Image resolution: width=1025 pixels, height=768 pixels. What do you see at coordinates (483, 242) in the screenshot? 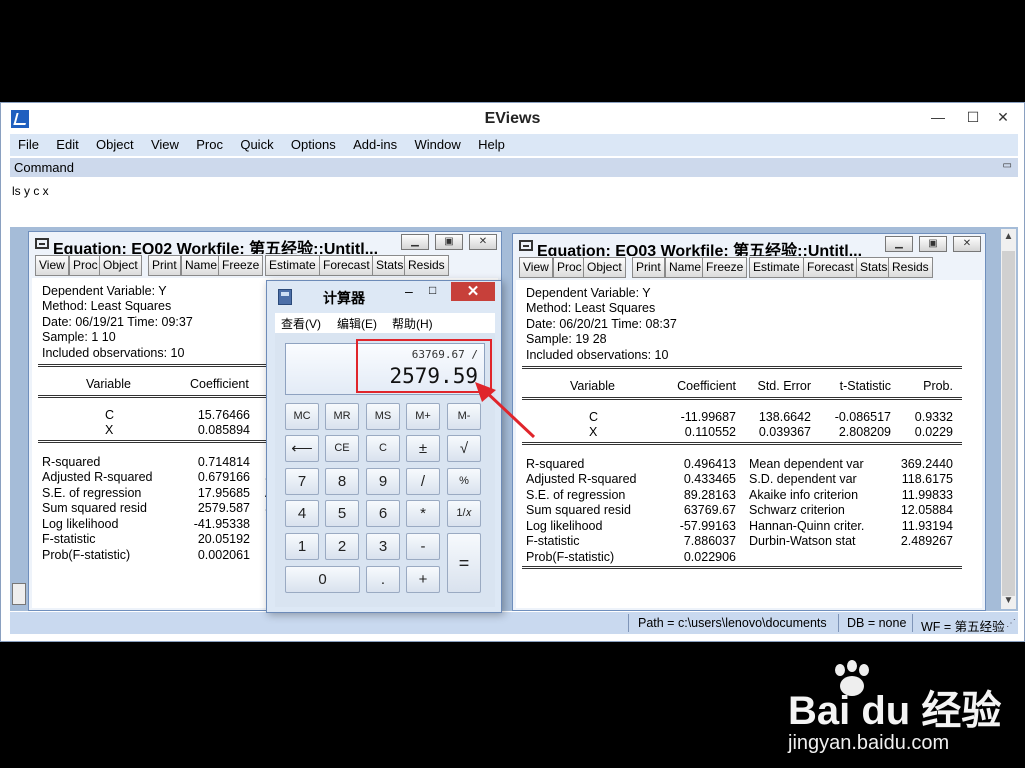
I see `eq02-close-button: ✕` at bounding box center [483, 242].